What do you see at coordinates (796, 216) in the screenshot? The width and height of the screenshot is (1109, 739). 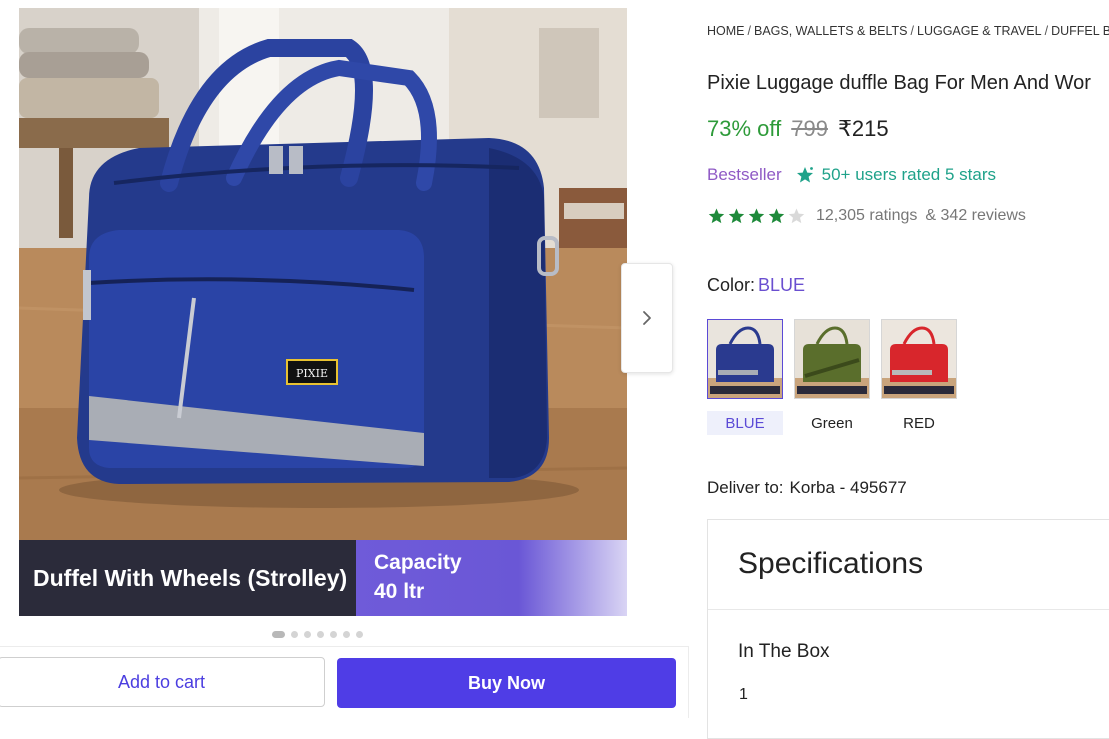 I see `star-empty-icon` at bounding box center [796, 216].